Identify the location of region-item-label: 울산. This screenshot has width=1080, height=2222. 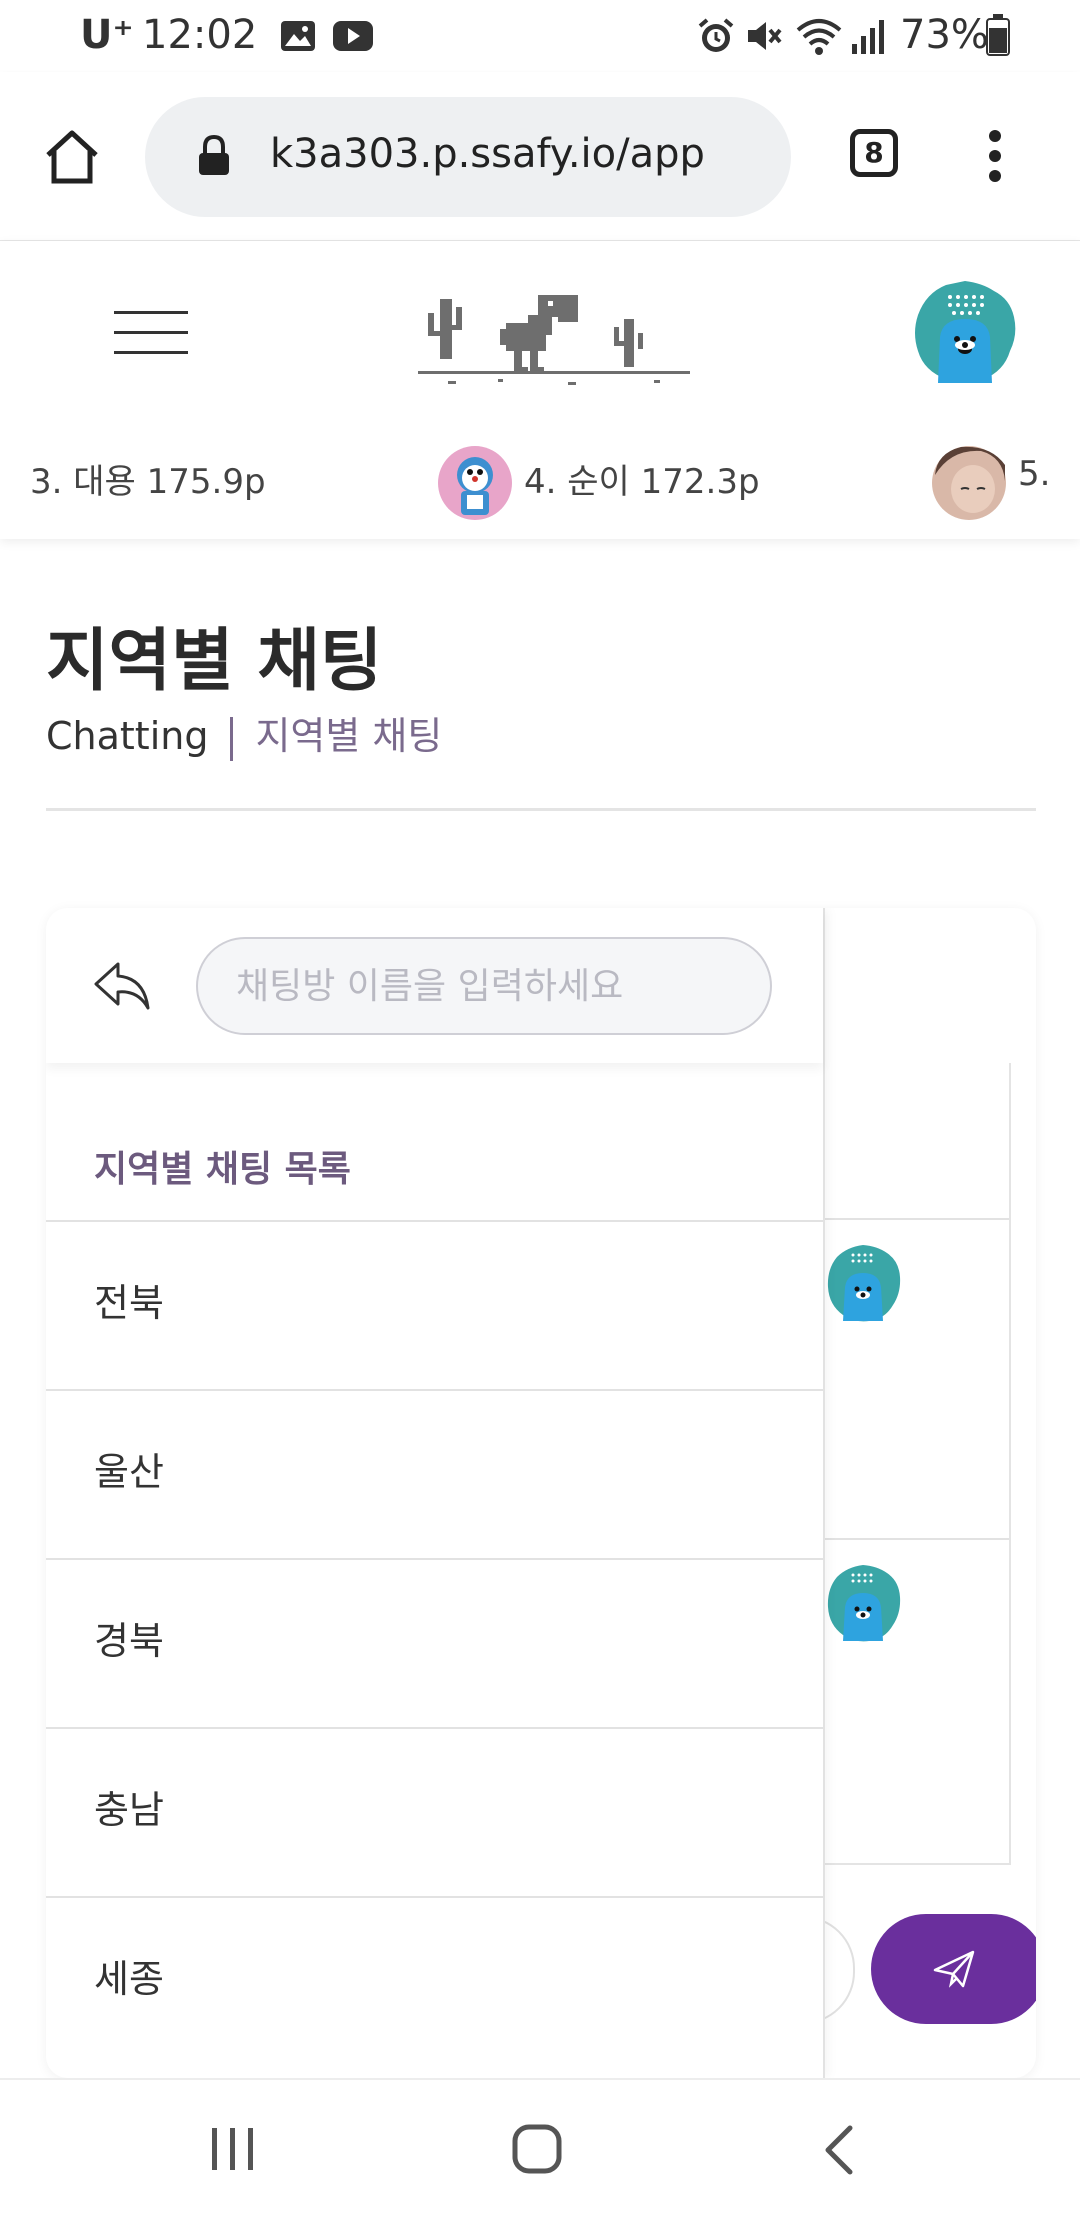
(129, 1472).